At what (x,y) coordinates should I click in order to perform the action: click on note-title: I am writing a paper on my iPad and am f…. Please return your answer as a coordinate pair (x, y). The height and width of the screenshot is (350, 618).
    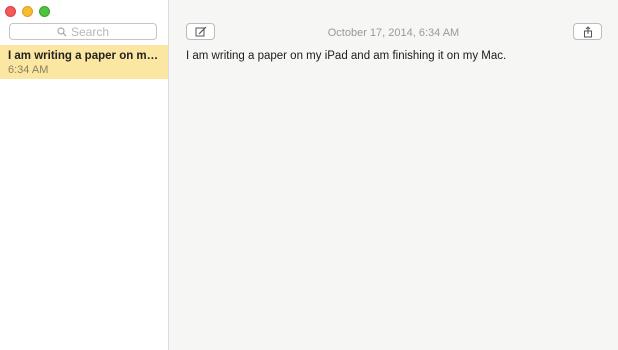
    Looking at the image, I should click on (84, 56).